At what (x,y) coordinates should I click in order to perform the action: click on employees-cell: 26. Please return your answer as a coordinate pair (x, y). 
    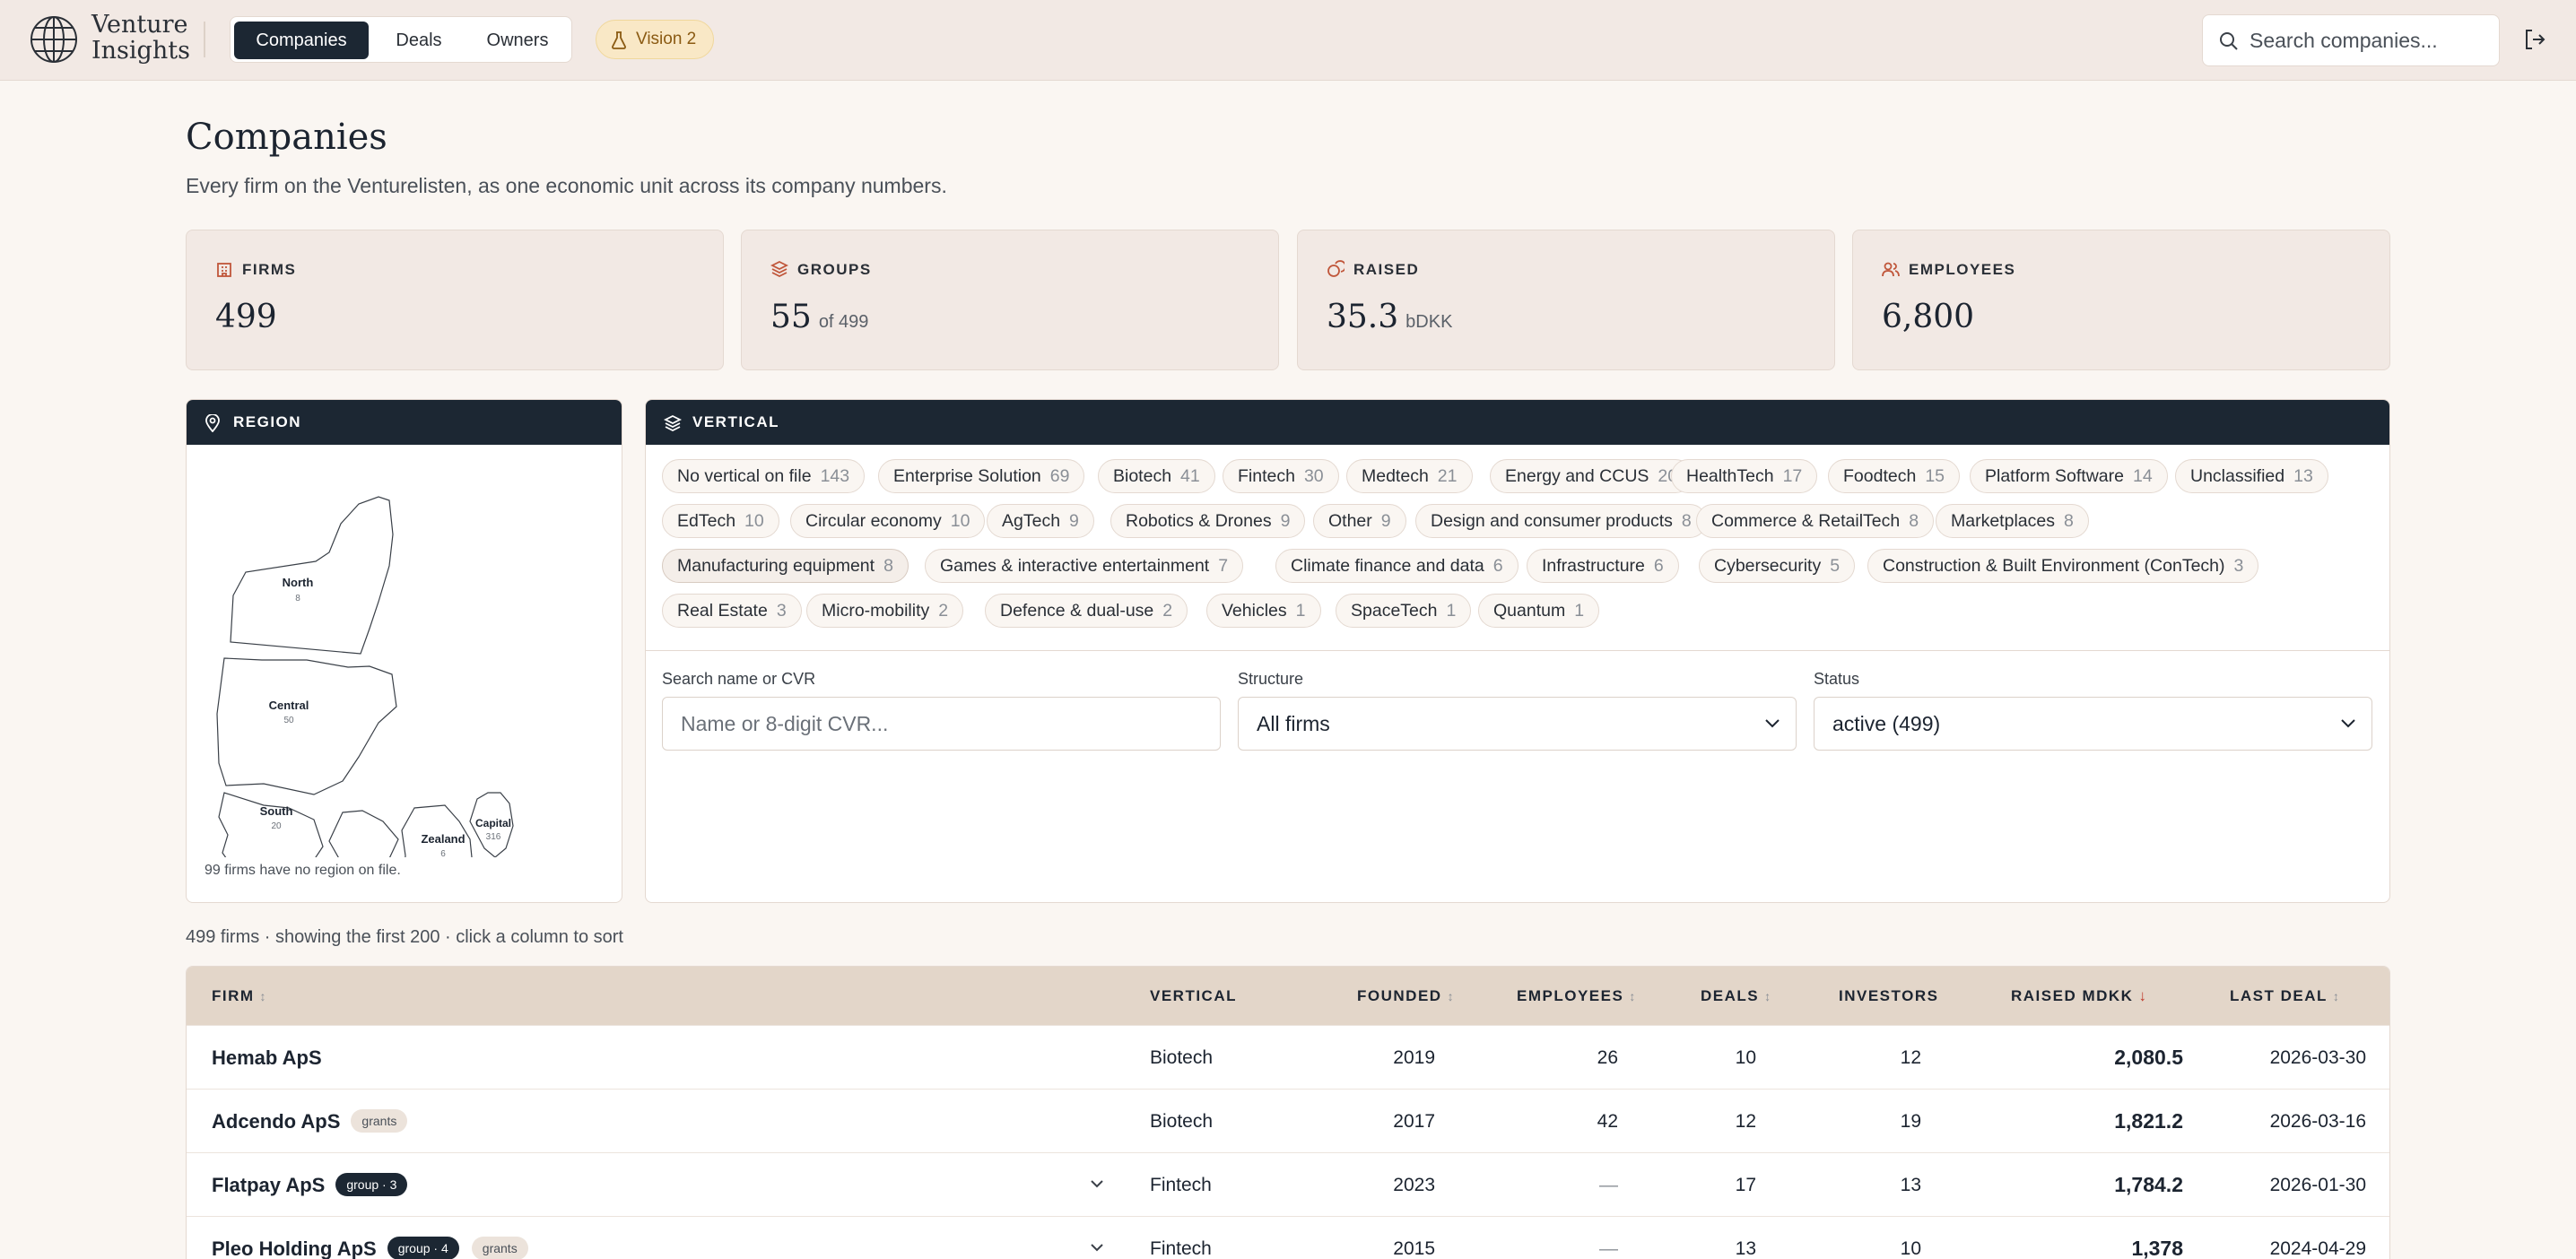
    Looking at the image, I should click on (1607, 1057).